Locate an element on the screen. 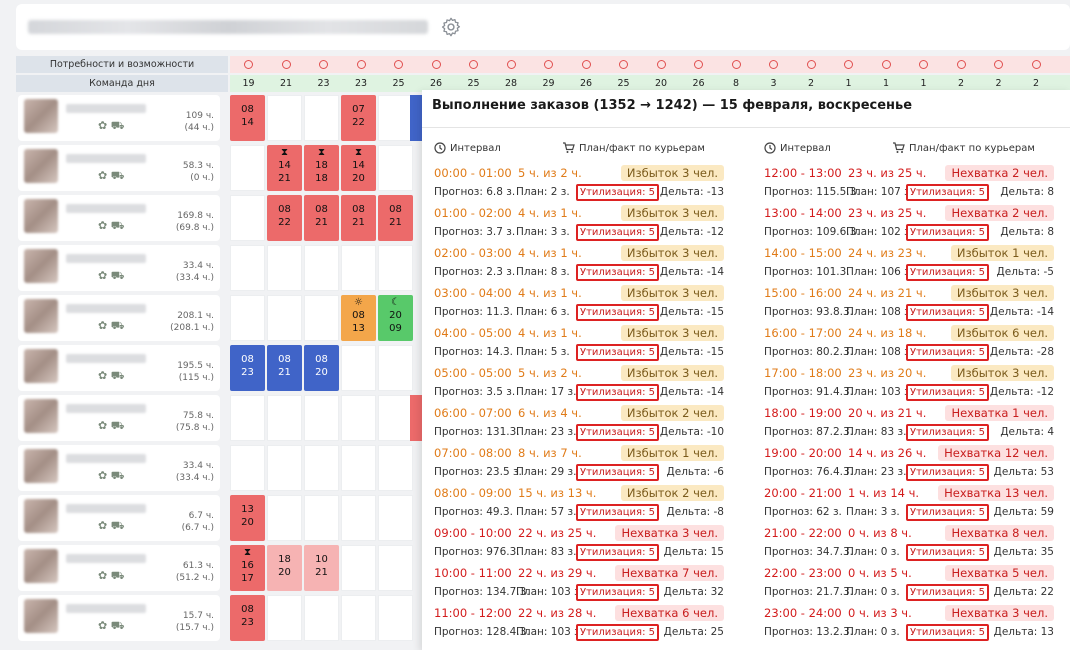 This screenshot has height=650, width=1070. interval-hours: 24 ч. из 18 ч. is located at coordinates (887, 333).